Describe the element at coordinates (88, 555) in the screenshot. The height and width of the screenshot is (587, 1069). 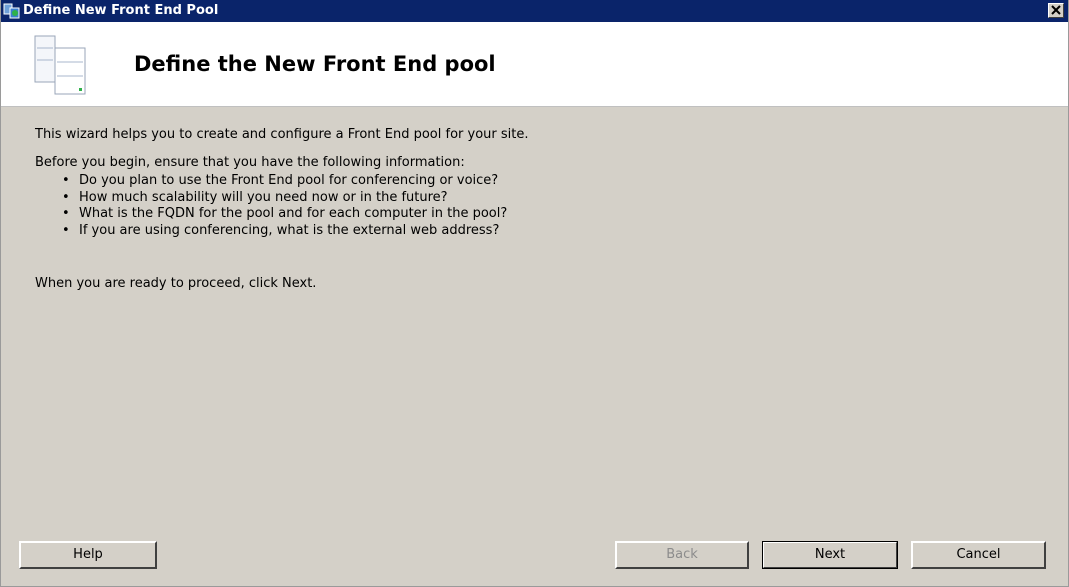
I see `help-button: Help` at that location.